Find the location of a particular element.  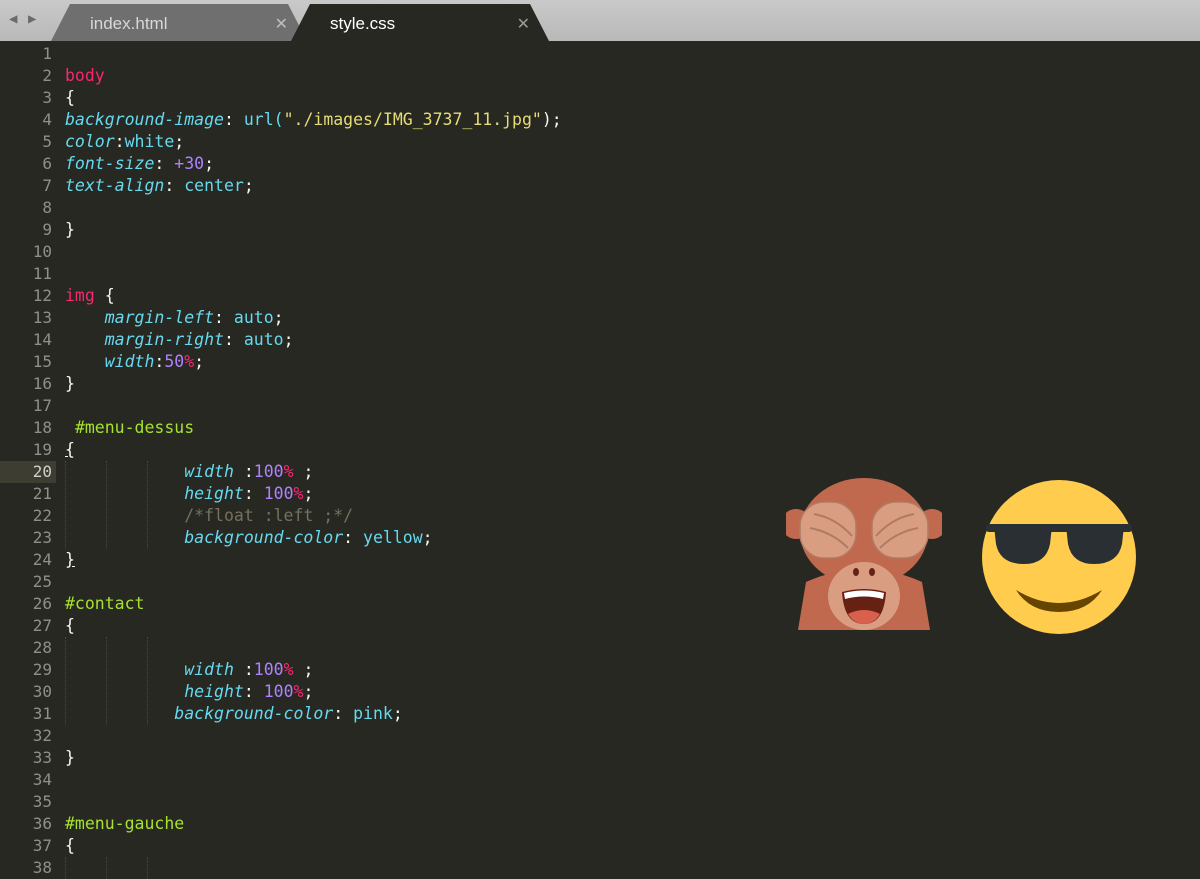

css-value: center is located at coordinates (214, 185).